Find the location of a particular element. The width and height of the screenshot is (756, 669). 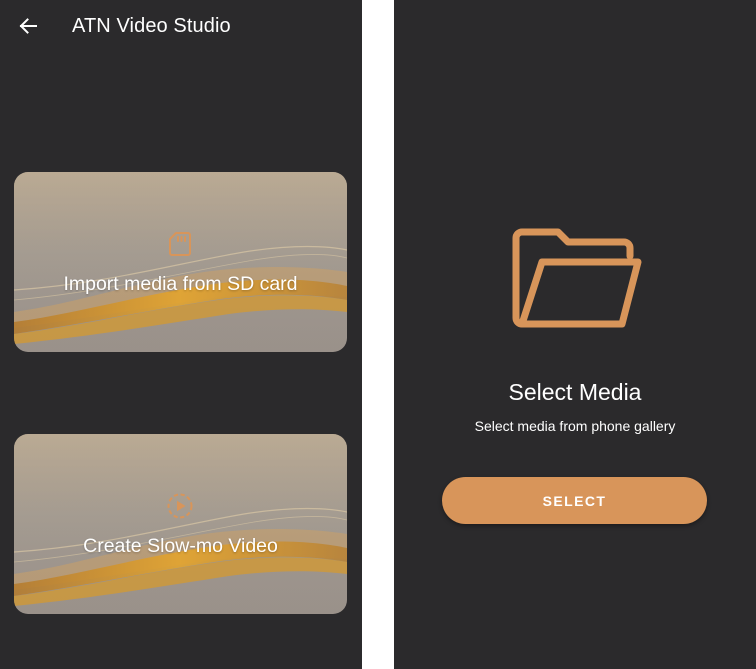

app-title: ATN Video Studio is located at coordinates (151, 26).